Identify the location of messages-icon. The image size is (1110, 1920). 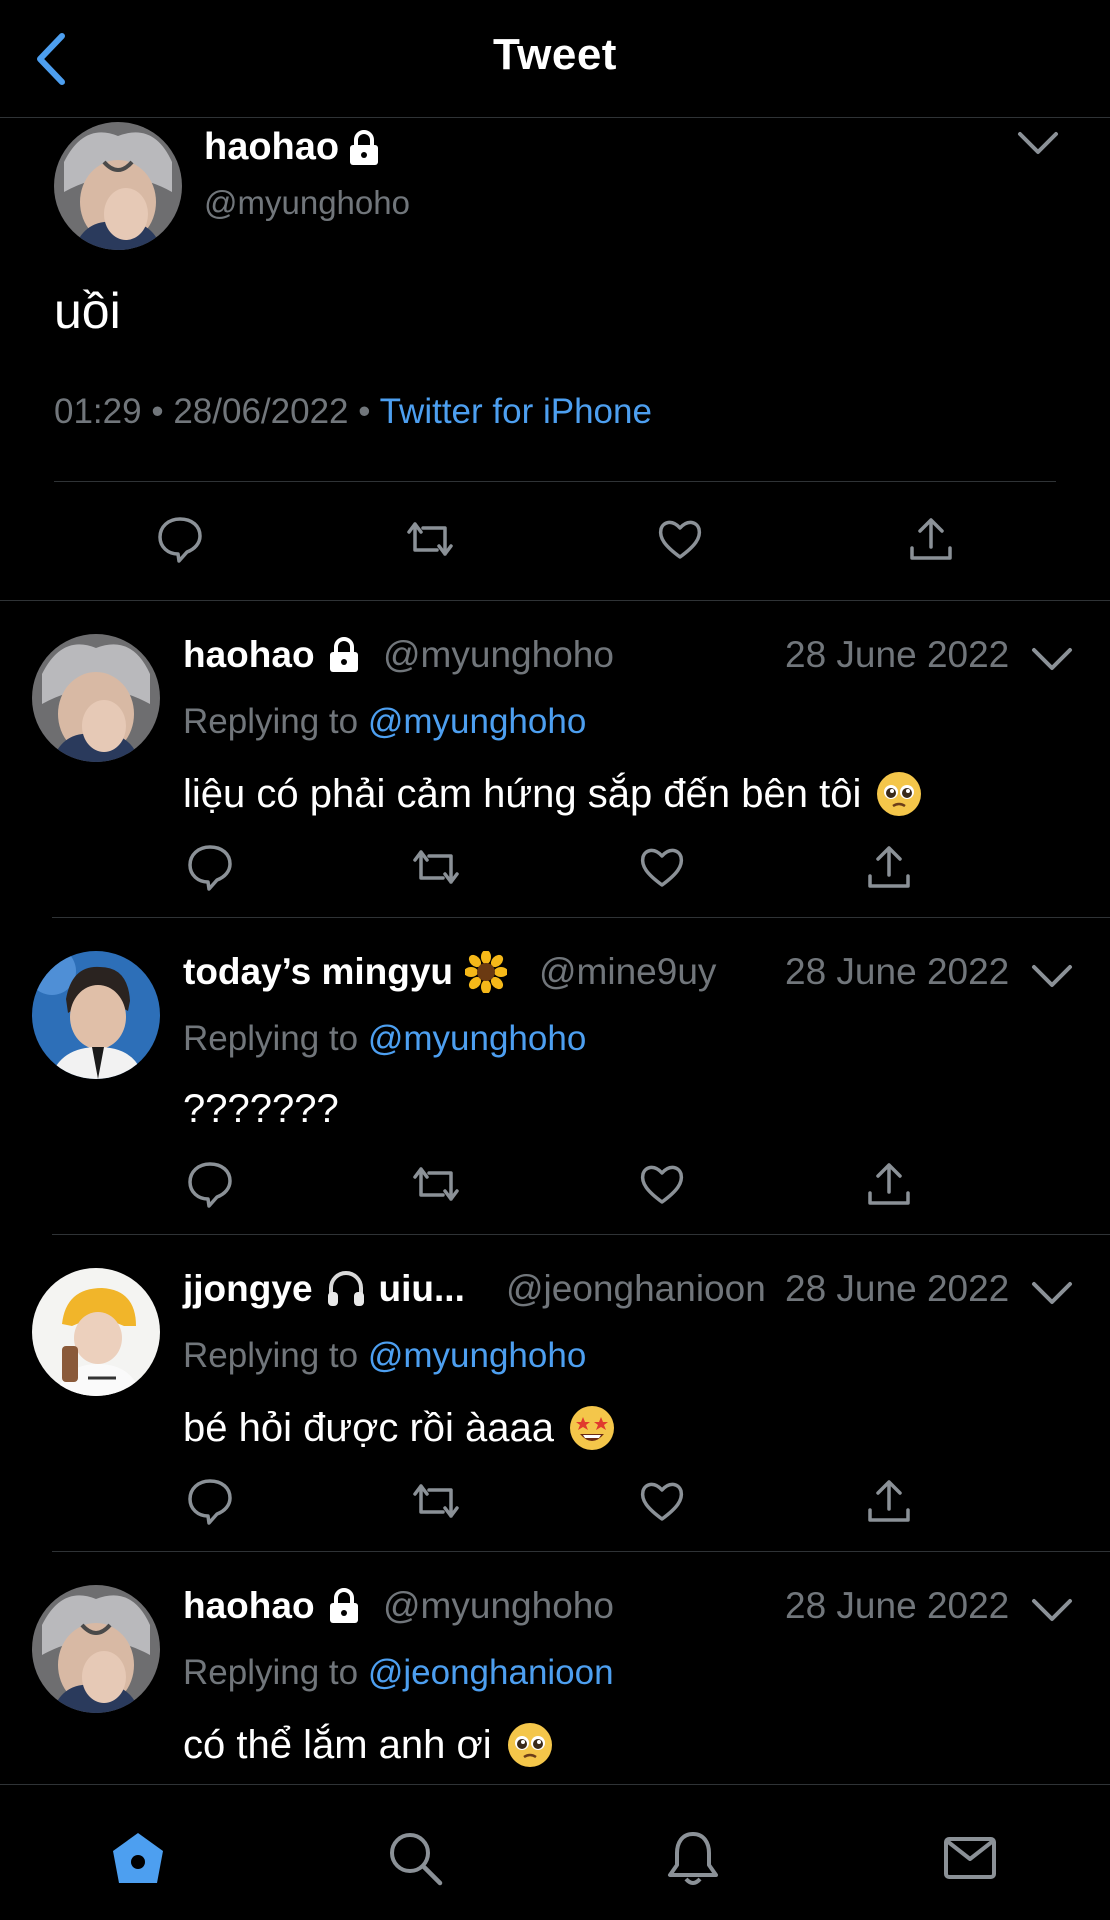
(970, 1858).